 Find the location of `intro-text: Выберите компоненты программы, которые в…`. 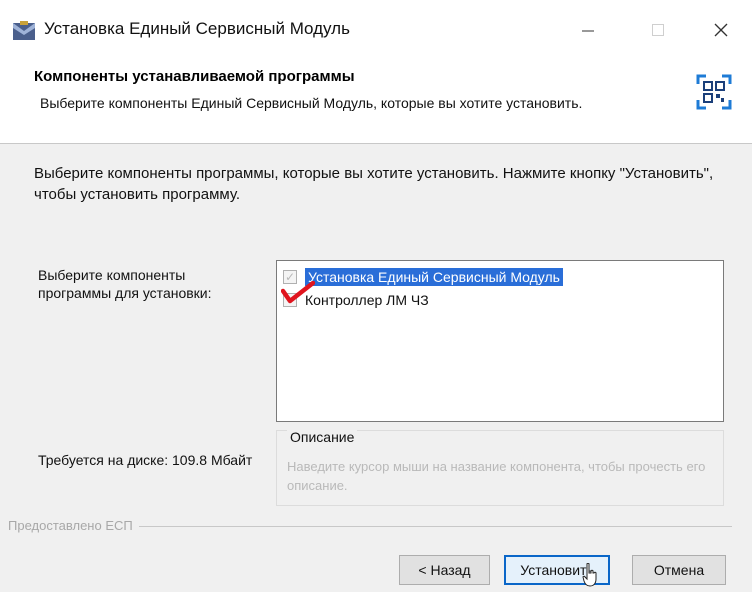

intro-text: Выберите компоненты программы, которые в… is located at coordinates (374, 184).